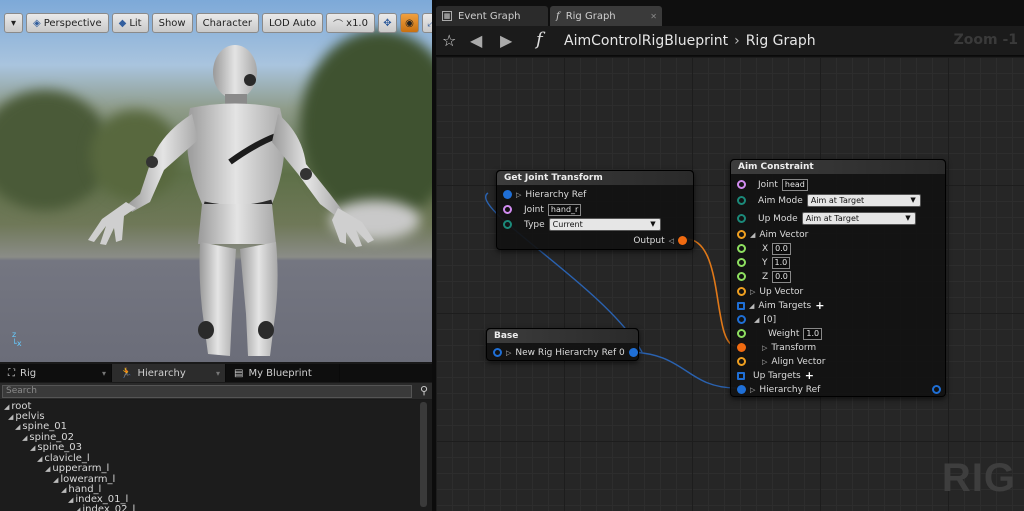 Image resolution: width=1024 pixels, height=511 pixels. I want to click on left-panel-tabs: ⛶ Rig ▾ 🏃 Hierarchy ▾ ▤ My Blueprint, so click(216, 373).